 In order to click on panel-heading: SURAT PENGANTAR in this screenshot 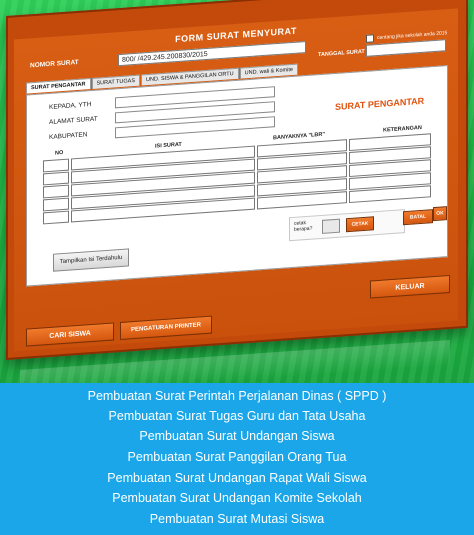, I will do `click(380, 103)`.